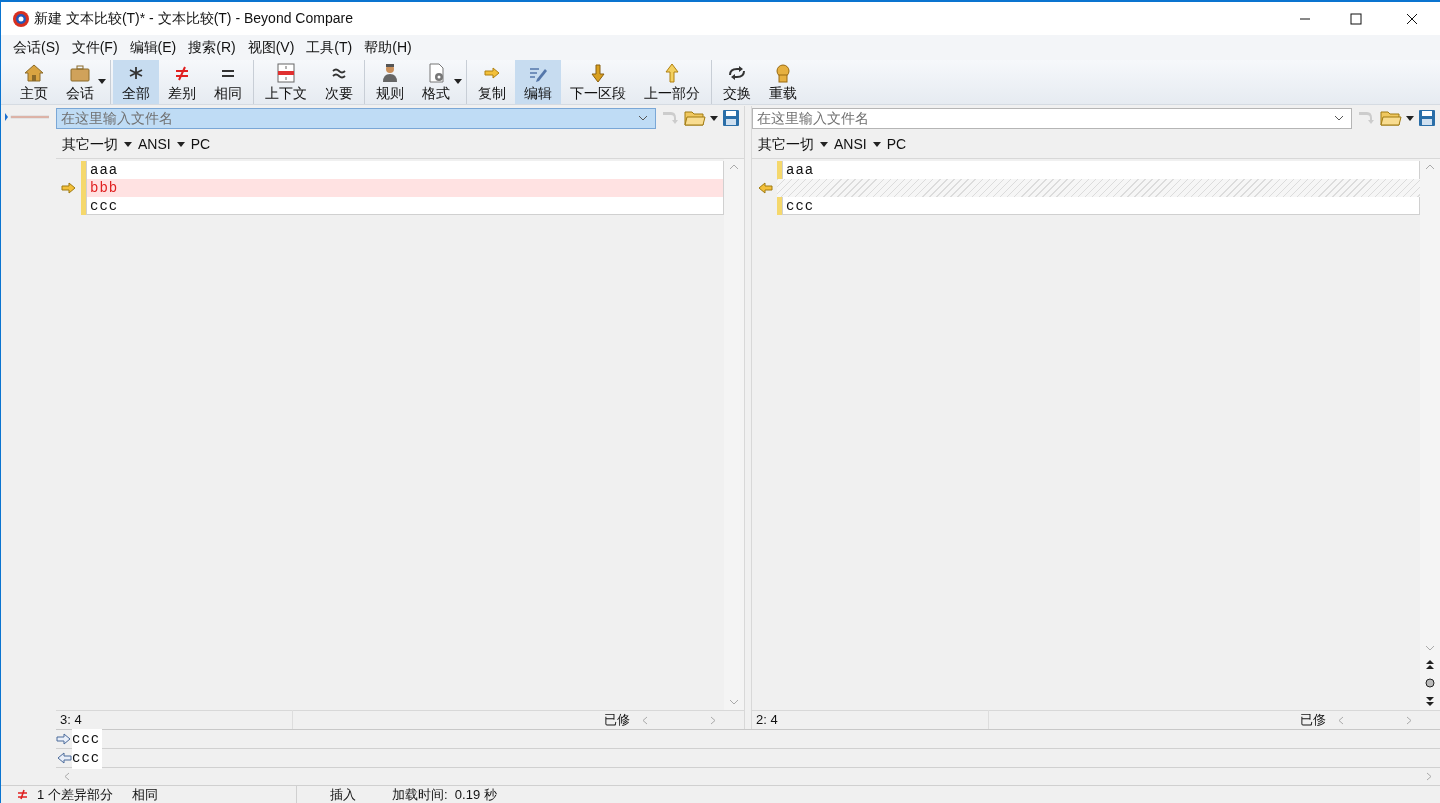  What do you see at coordinates (329, 47) in the screenshot?
I see `menu-item: 工具(T)` at bounding box center [329, 47].